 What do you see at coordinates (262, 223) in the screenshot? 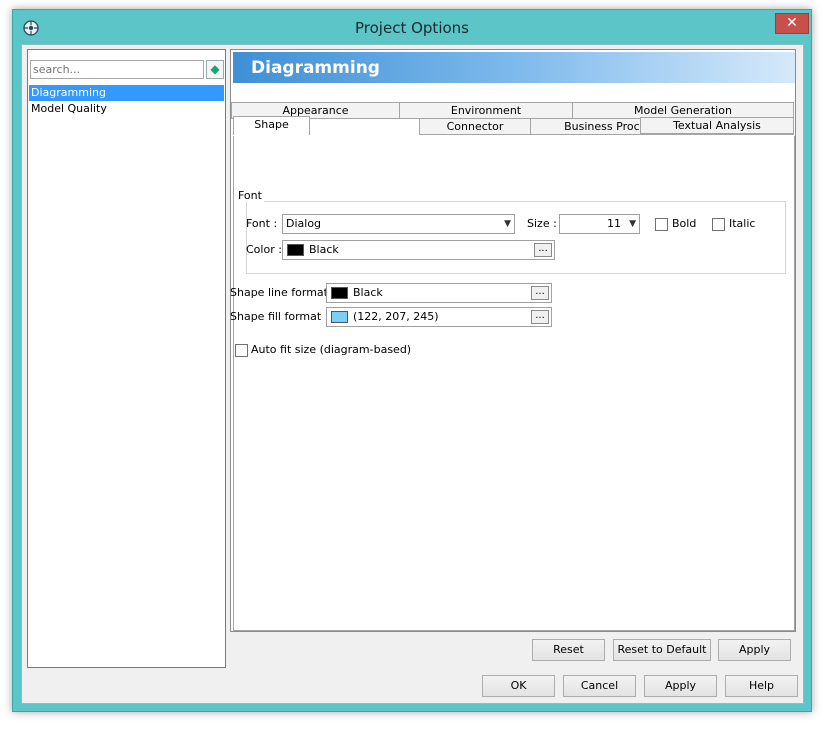
I see `font-label: Font :` at bounding box center [262, 223].